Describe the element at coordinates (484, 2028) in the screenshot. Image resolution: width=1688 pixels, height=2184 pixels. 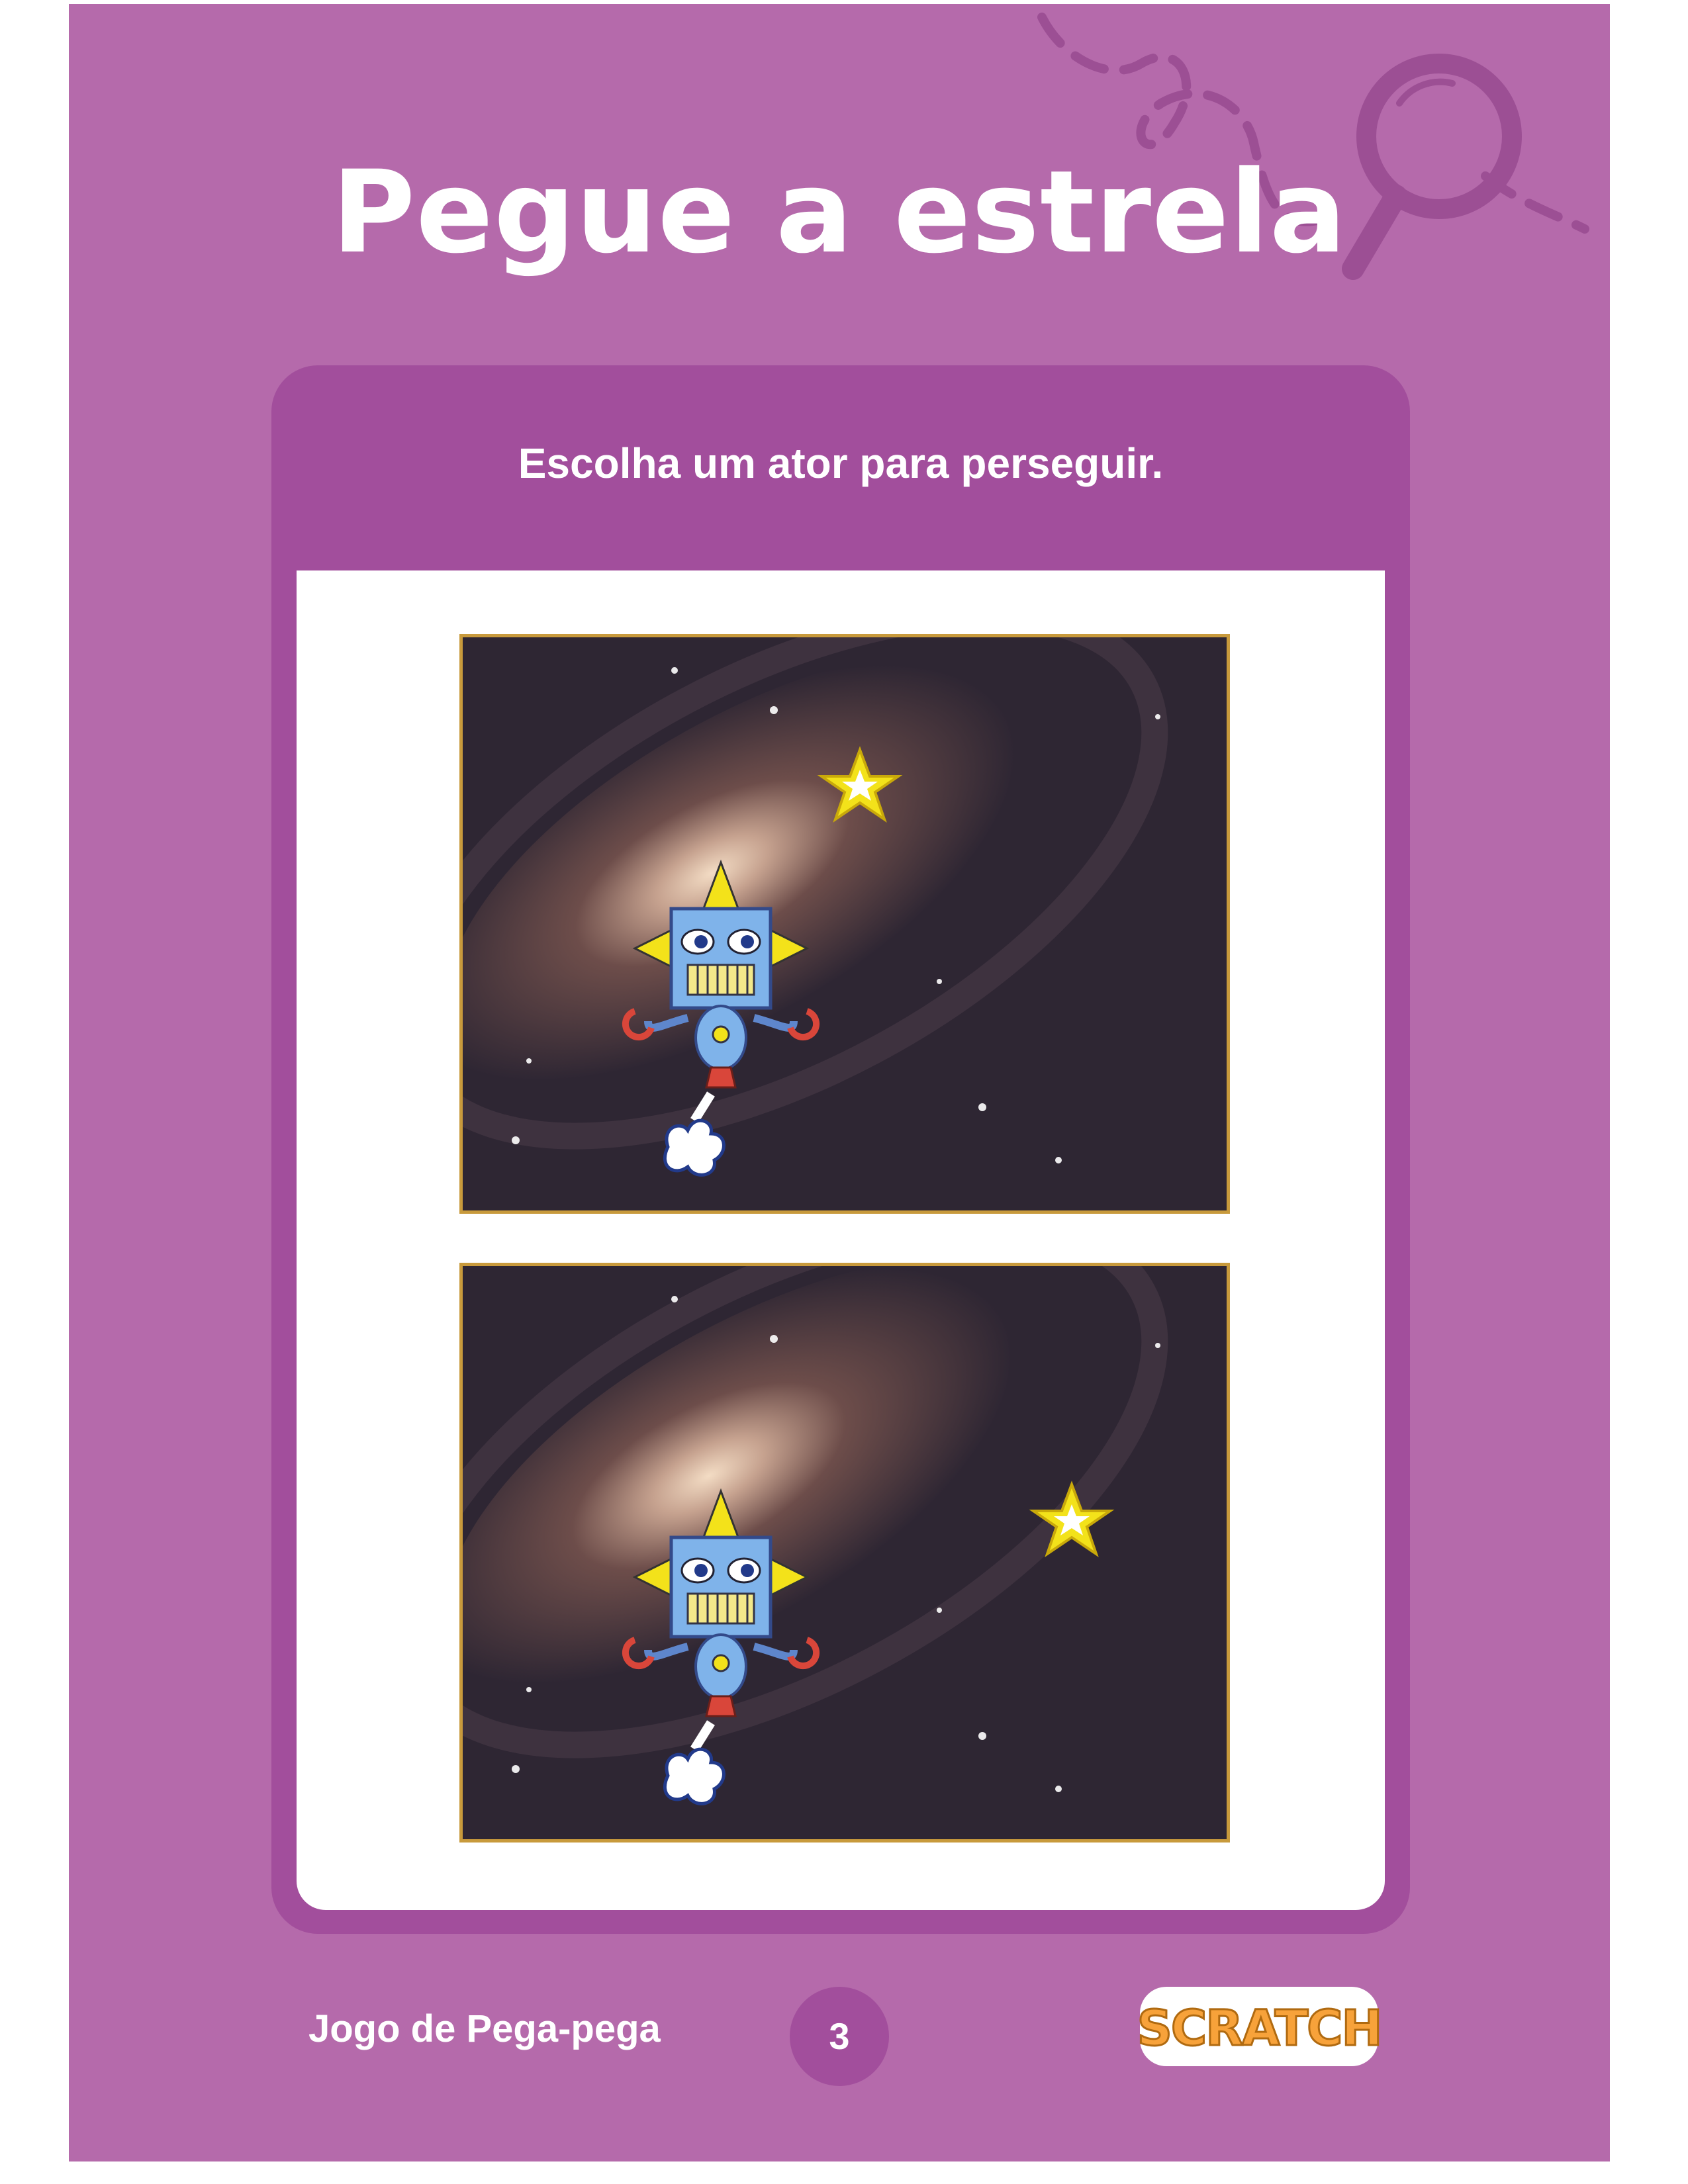
I see `footer-label: Jogo de Pega-pega` at that location.